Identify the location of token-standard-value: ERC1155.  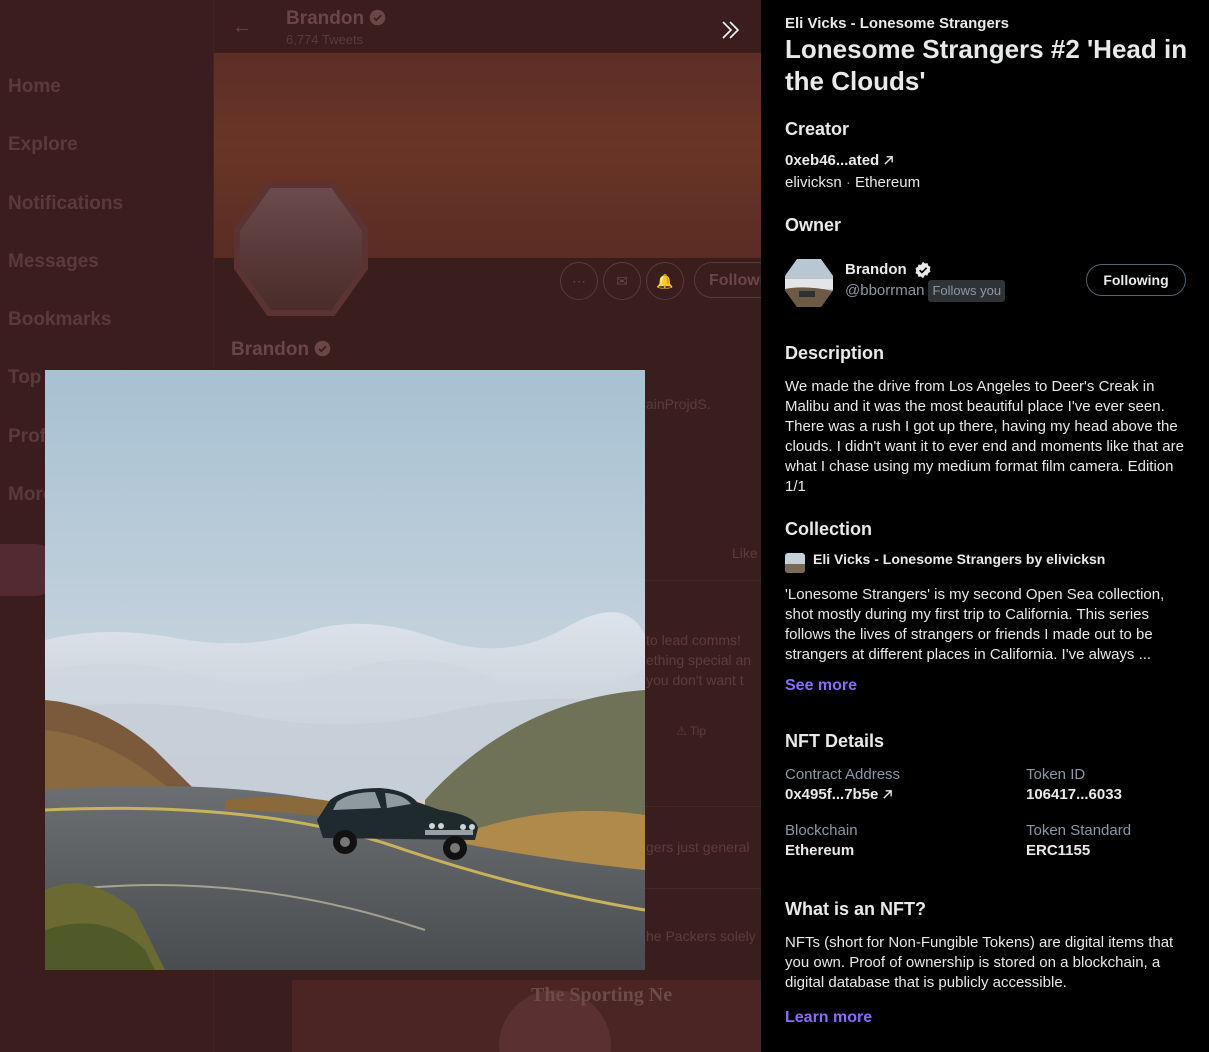
(1058, 850).